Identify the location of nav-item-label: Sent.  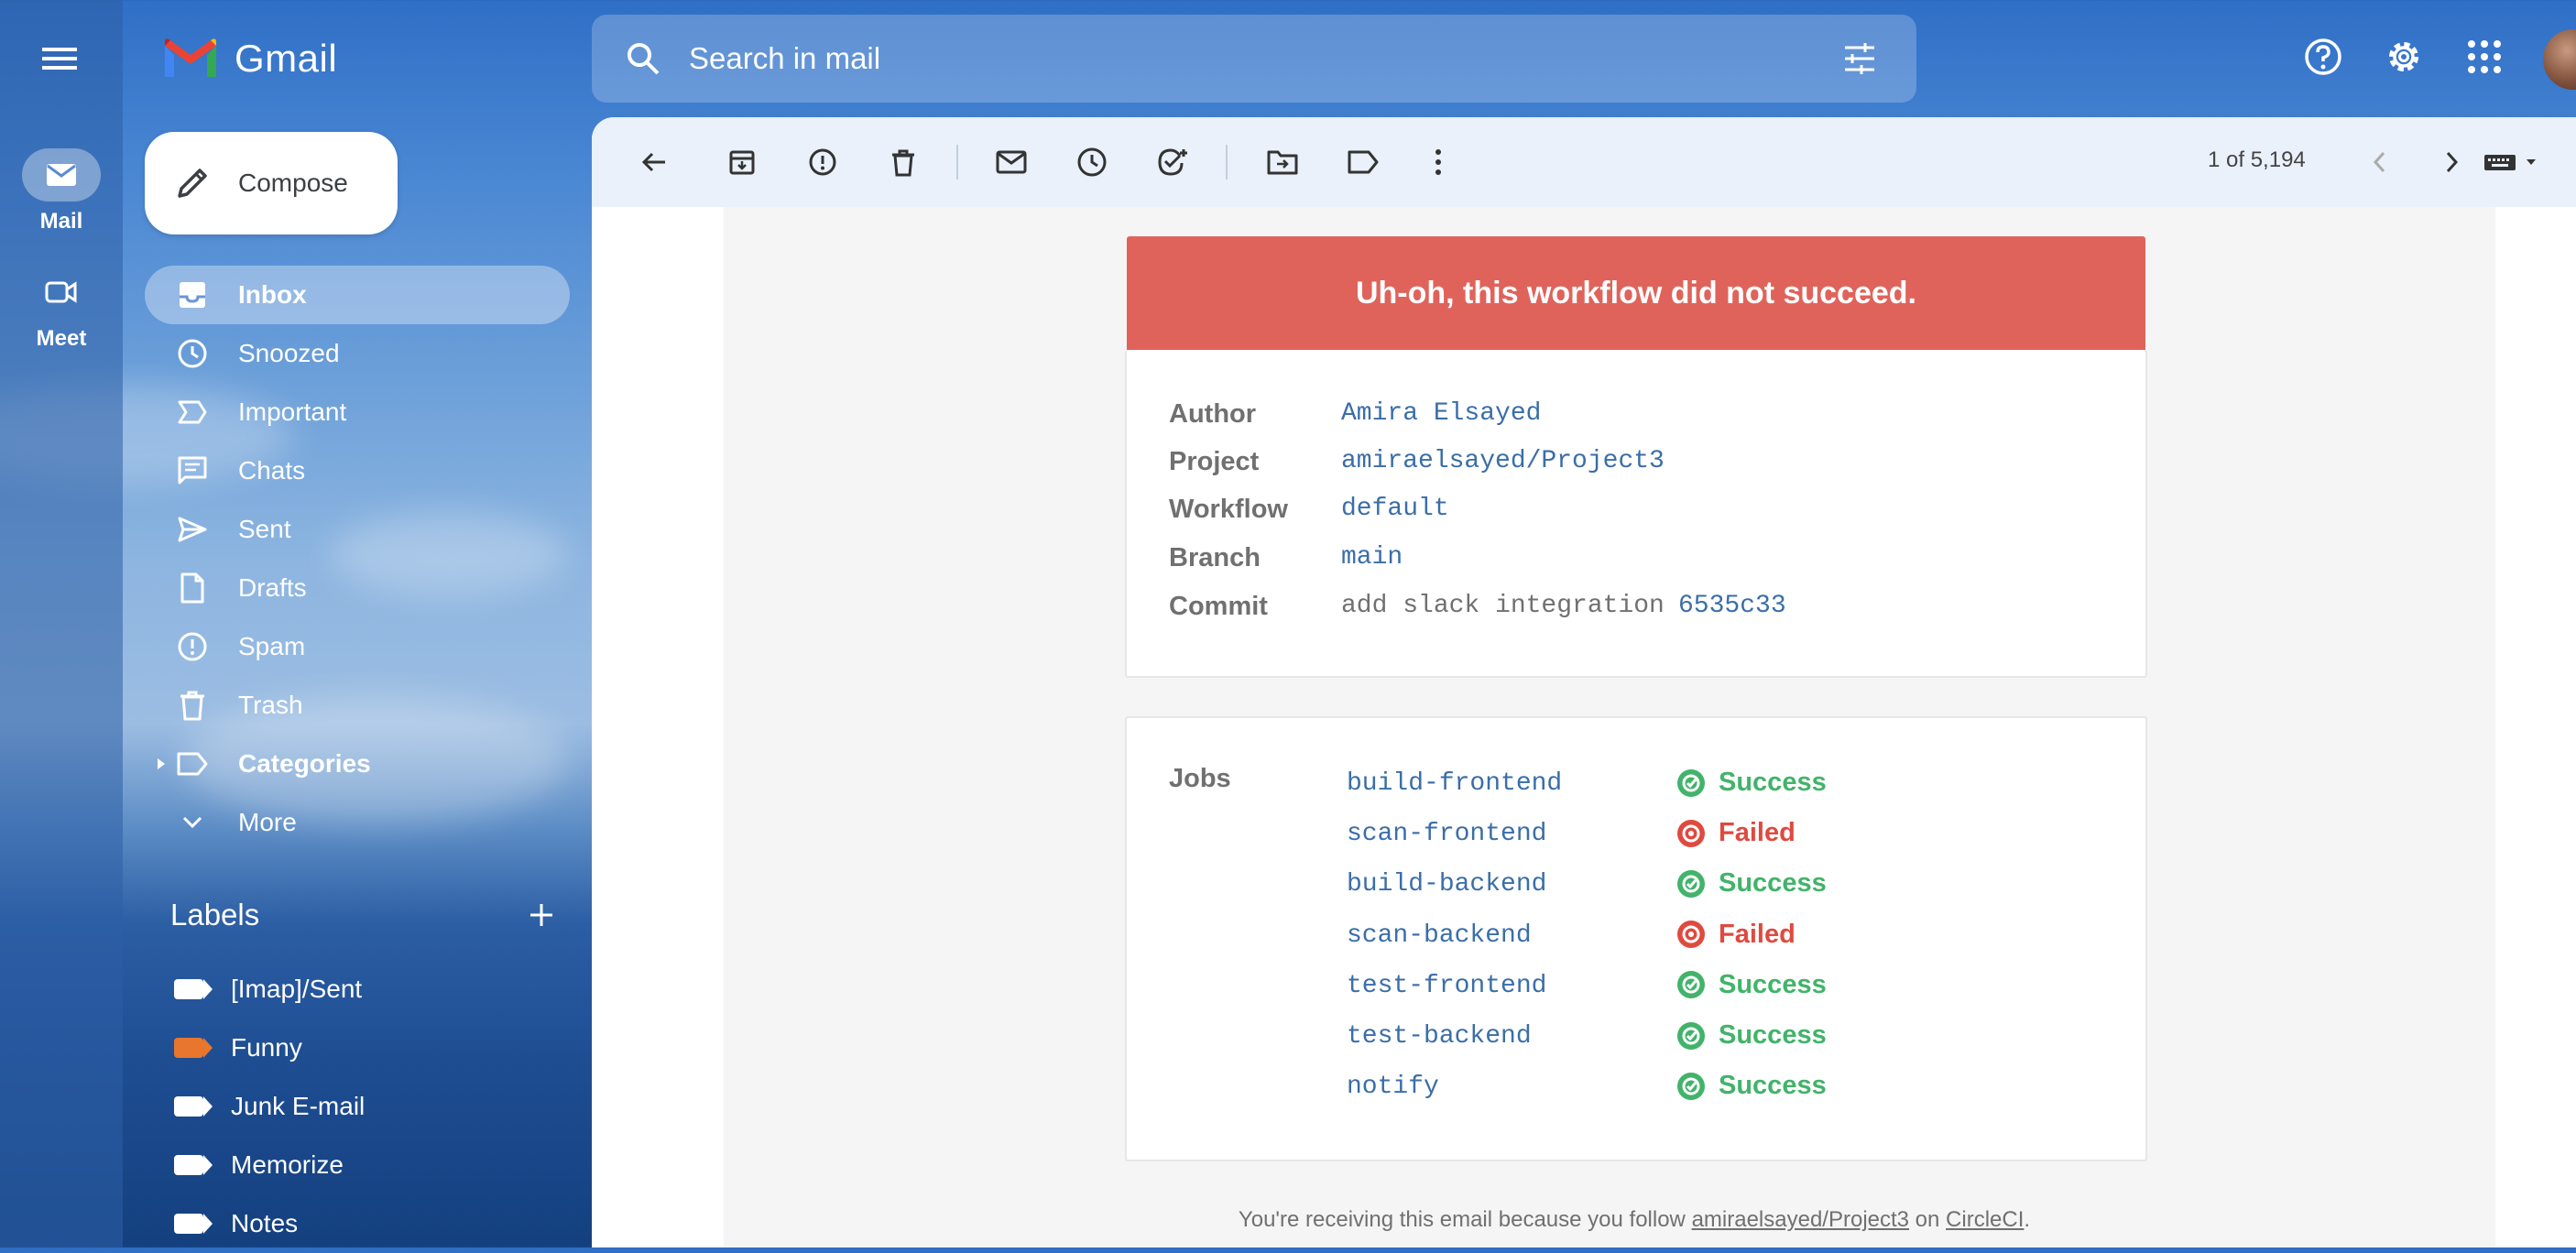
(265, 529).